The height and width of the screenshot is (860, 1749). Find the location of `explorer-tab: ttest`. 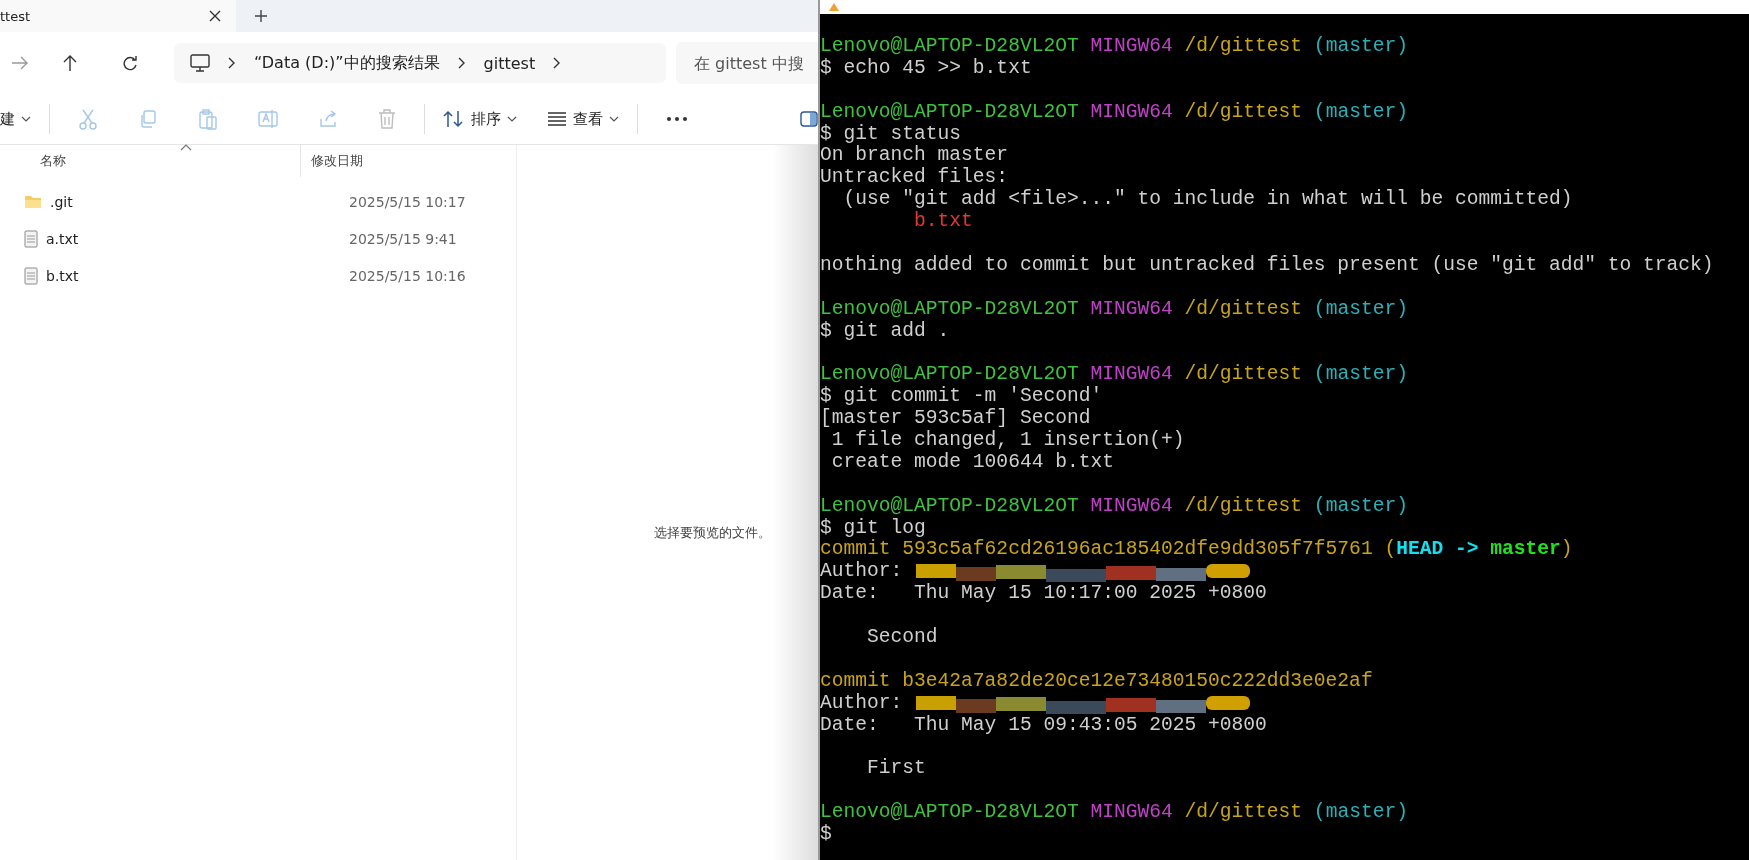

explorer-tab: ttest is located at coordinates (118, 16).